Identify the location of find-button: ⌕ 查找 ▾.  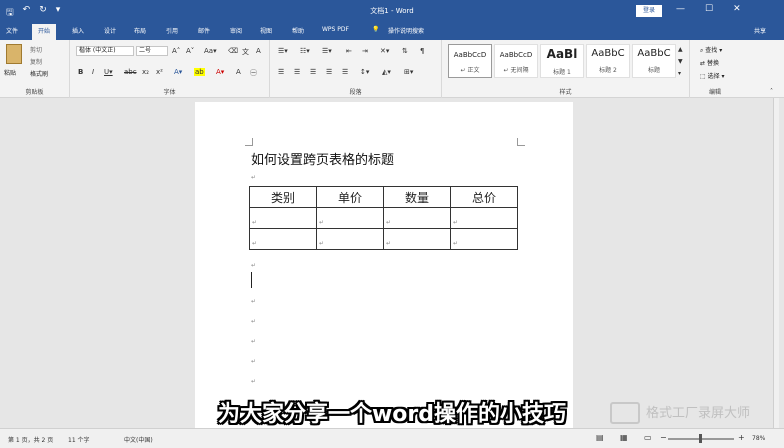
(711, 50).